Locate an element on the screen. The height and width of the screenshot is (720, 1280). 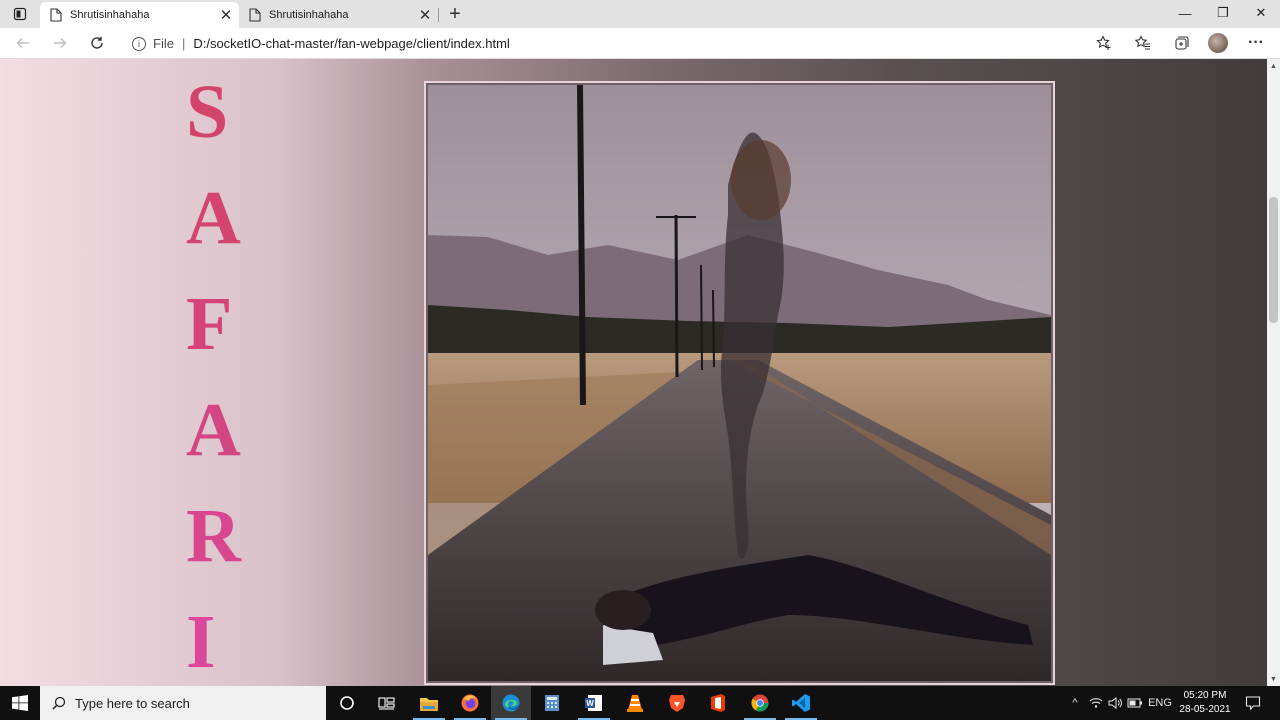
windows-logo-icon is located at coordinates (20, 703).